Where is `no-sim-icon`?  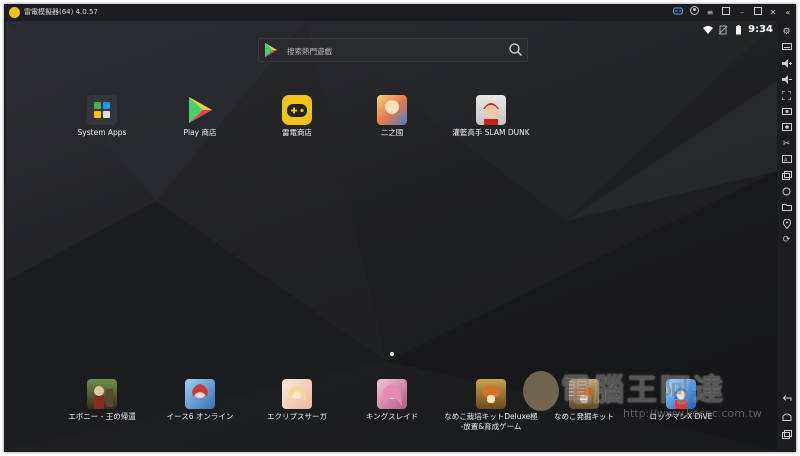
no-sim-icon is located at coordinates (723, 29).